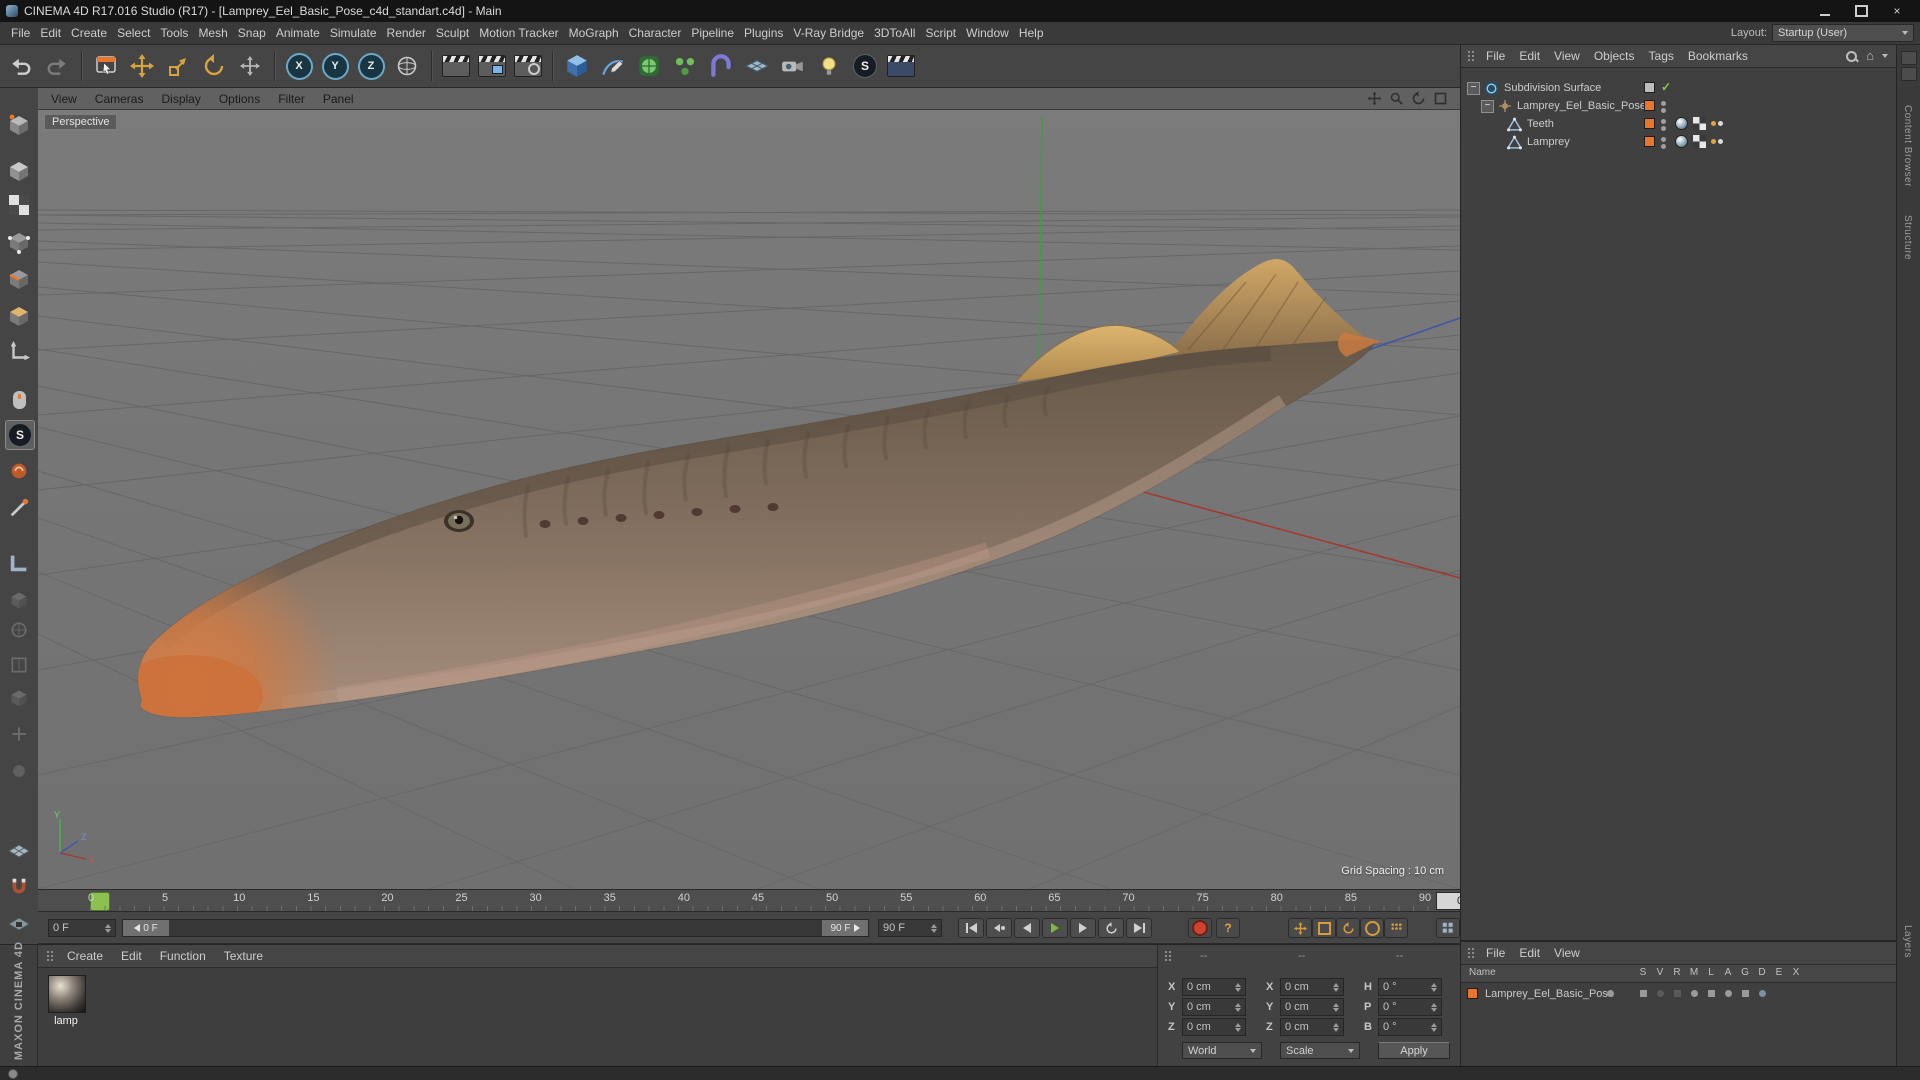 The width and height of the screenshot is (1920, 1080). Describe the element at coordinates (1870, 55) in the screenshot. I see `home-icon: ⌂` at that location.